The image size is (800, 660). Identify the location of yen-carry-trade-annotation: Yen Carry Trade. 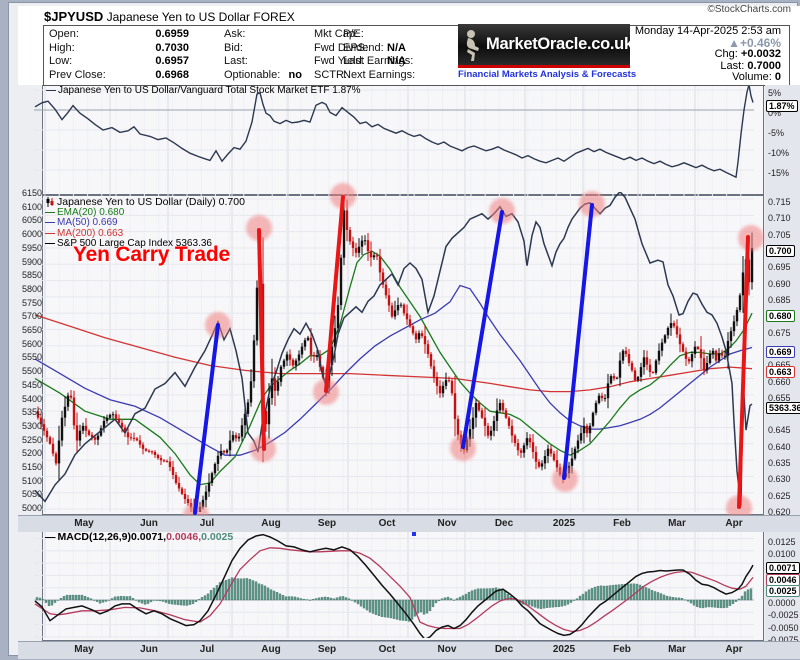
(151, 254).